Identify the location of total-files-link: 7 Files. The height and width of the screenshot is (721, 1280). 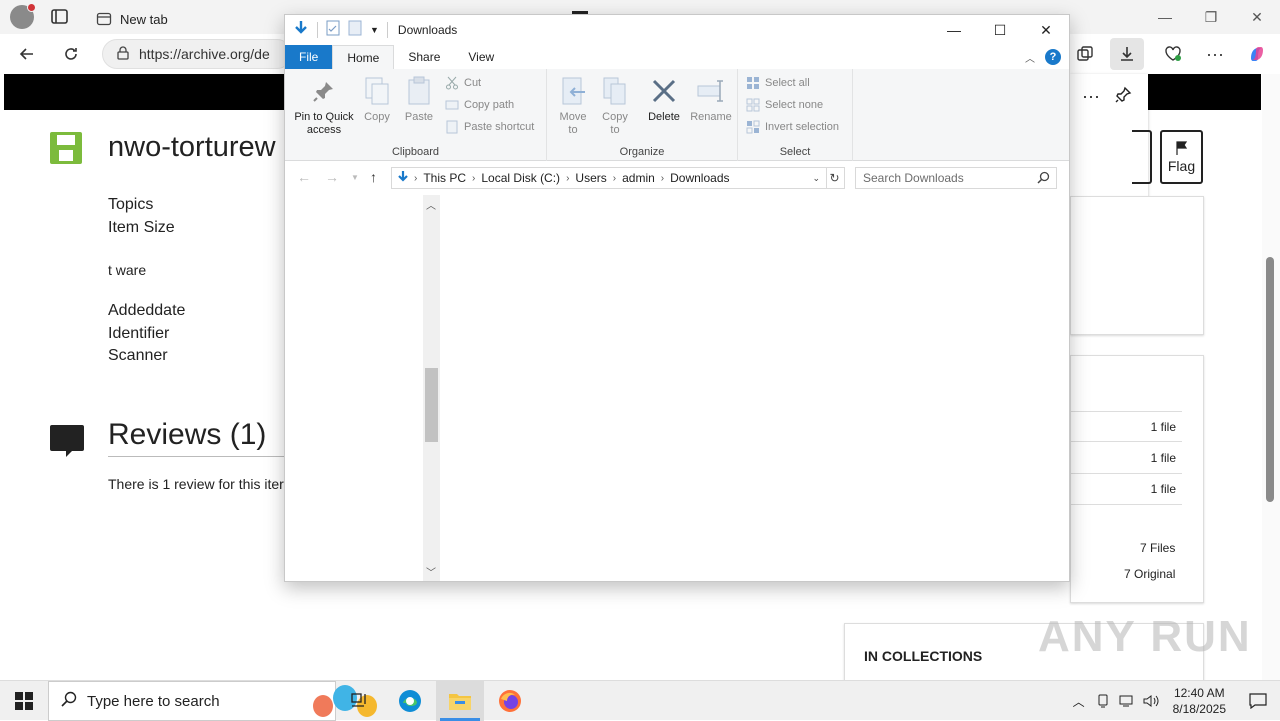
(1157, 548).